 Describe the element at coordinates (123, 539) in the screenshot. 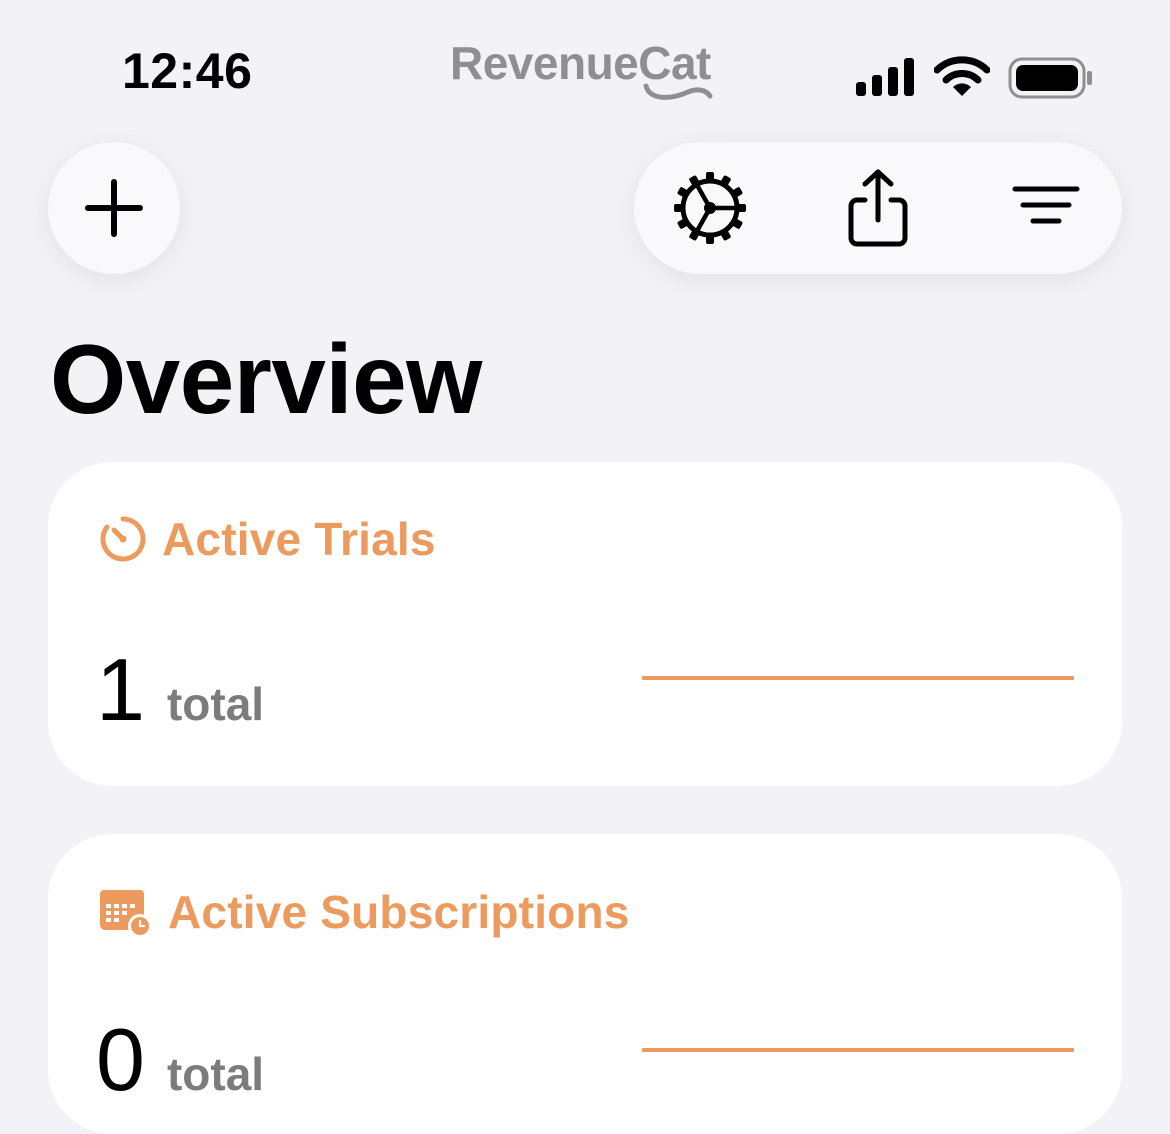

I see `timer-icon` at that location.